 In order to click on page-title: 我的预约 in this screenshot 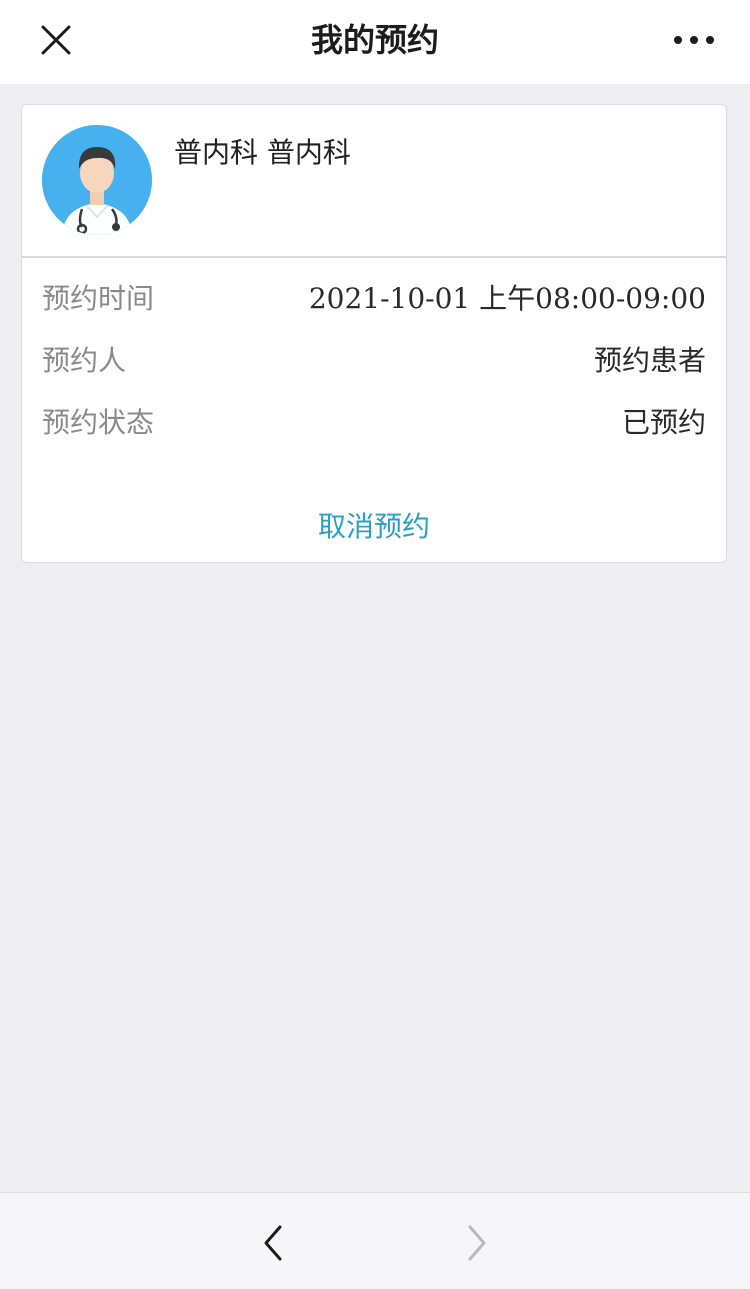, I will do `click(374, 40)`.